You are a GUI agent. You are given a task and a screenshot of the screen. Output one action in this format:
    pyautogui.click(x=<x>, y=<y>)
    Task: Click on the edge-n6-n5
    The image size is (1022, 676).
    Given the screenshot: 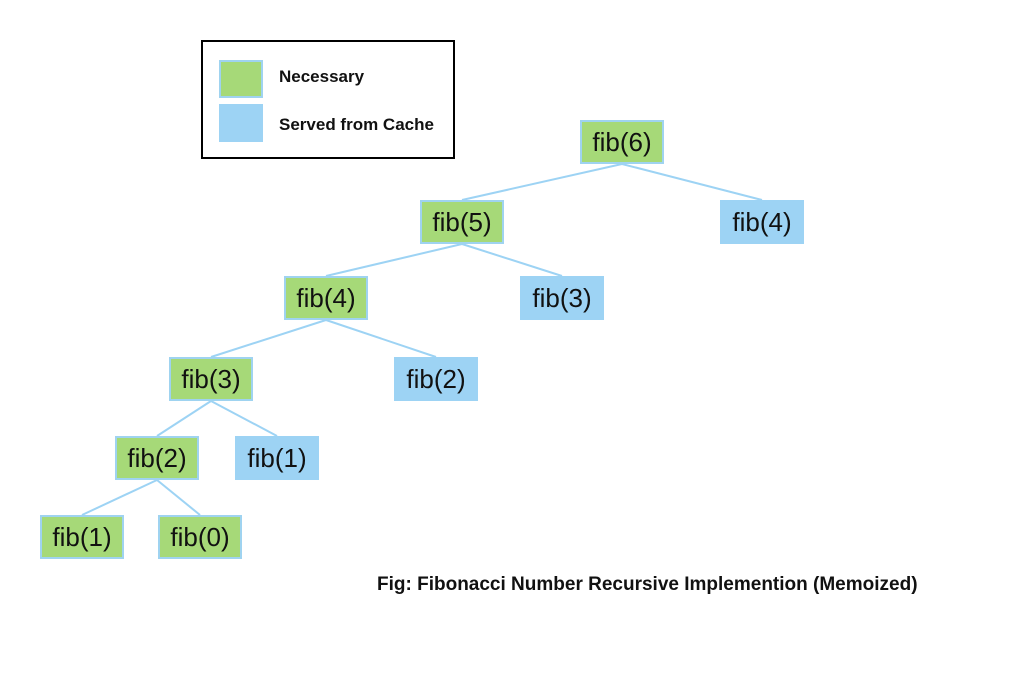 What is the action you would take?
    pyautogui.click(x=542, y=182)
    